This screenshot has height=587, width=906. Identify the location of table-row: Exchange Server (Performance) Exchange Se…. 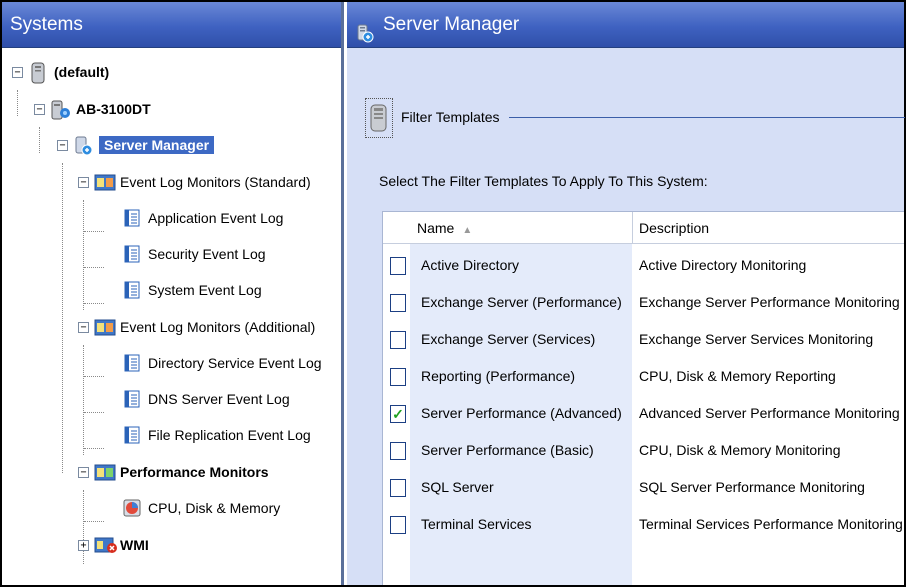
(643, 303).